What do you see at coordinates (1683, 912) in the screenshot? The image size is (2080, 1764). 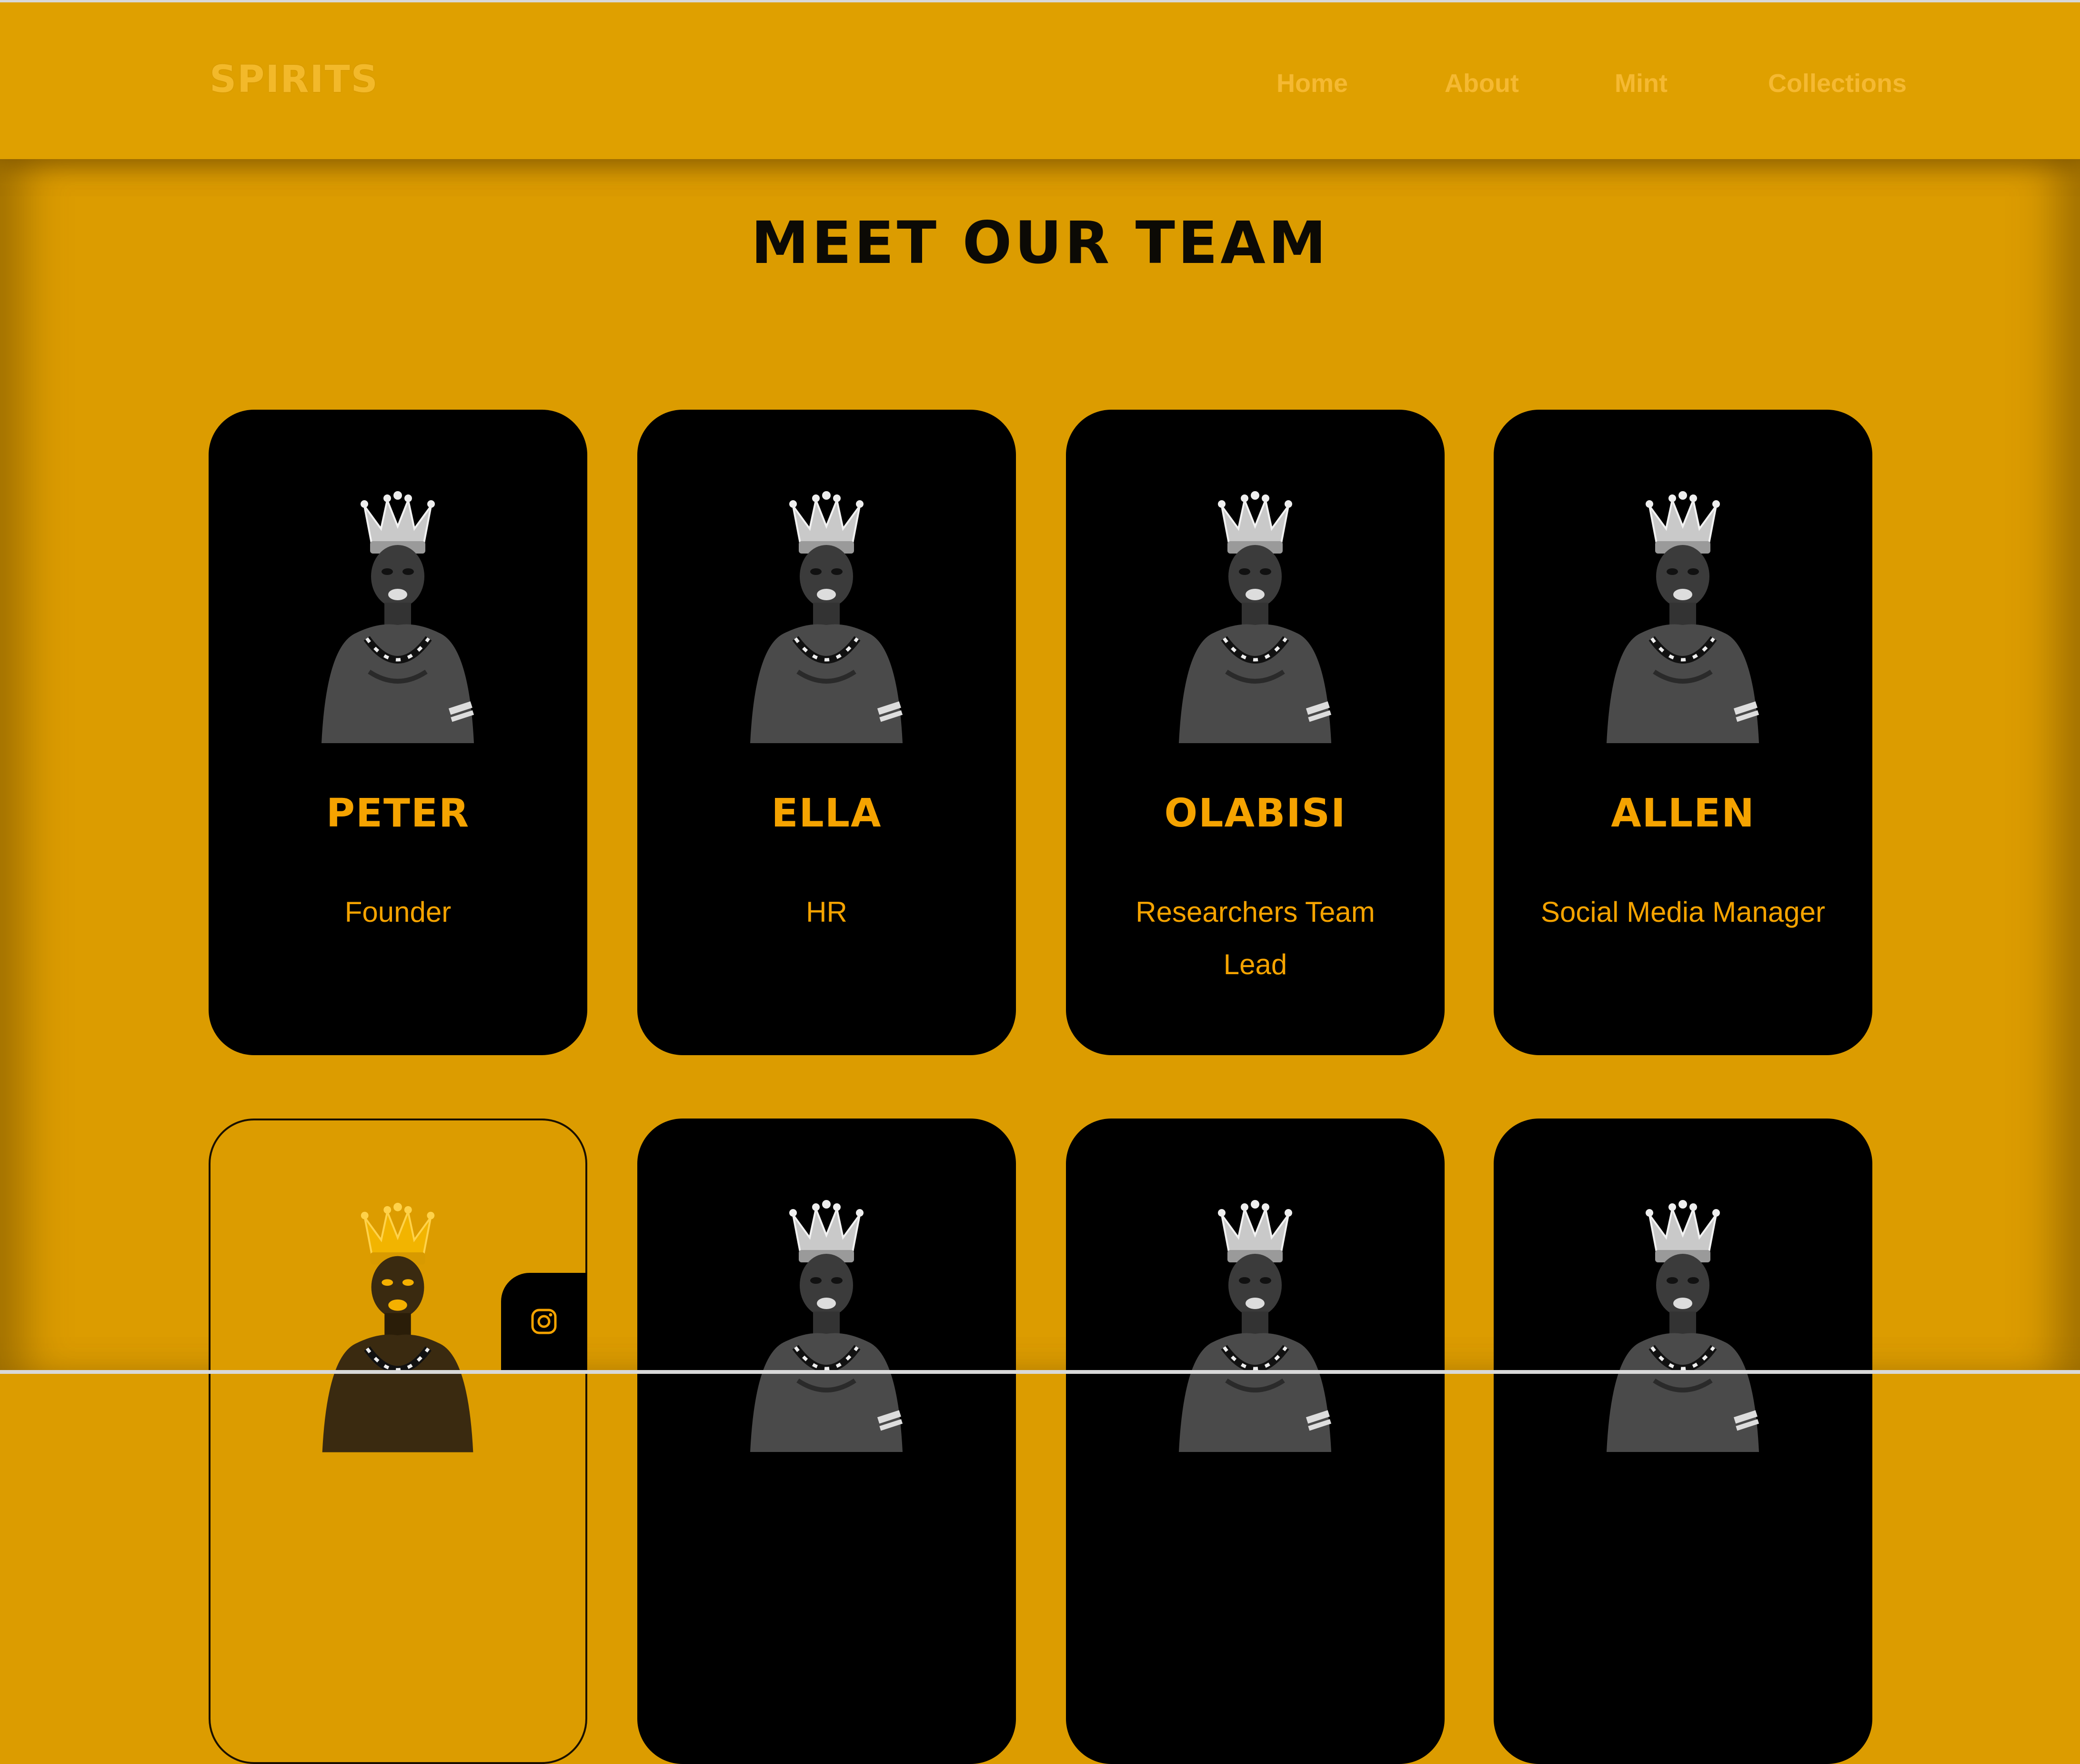 I see `member-role: Social Media Manager` at bounding box center [1683, 912].